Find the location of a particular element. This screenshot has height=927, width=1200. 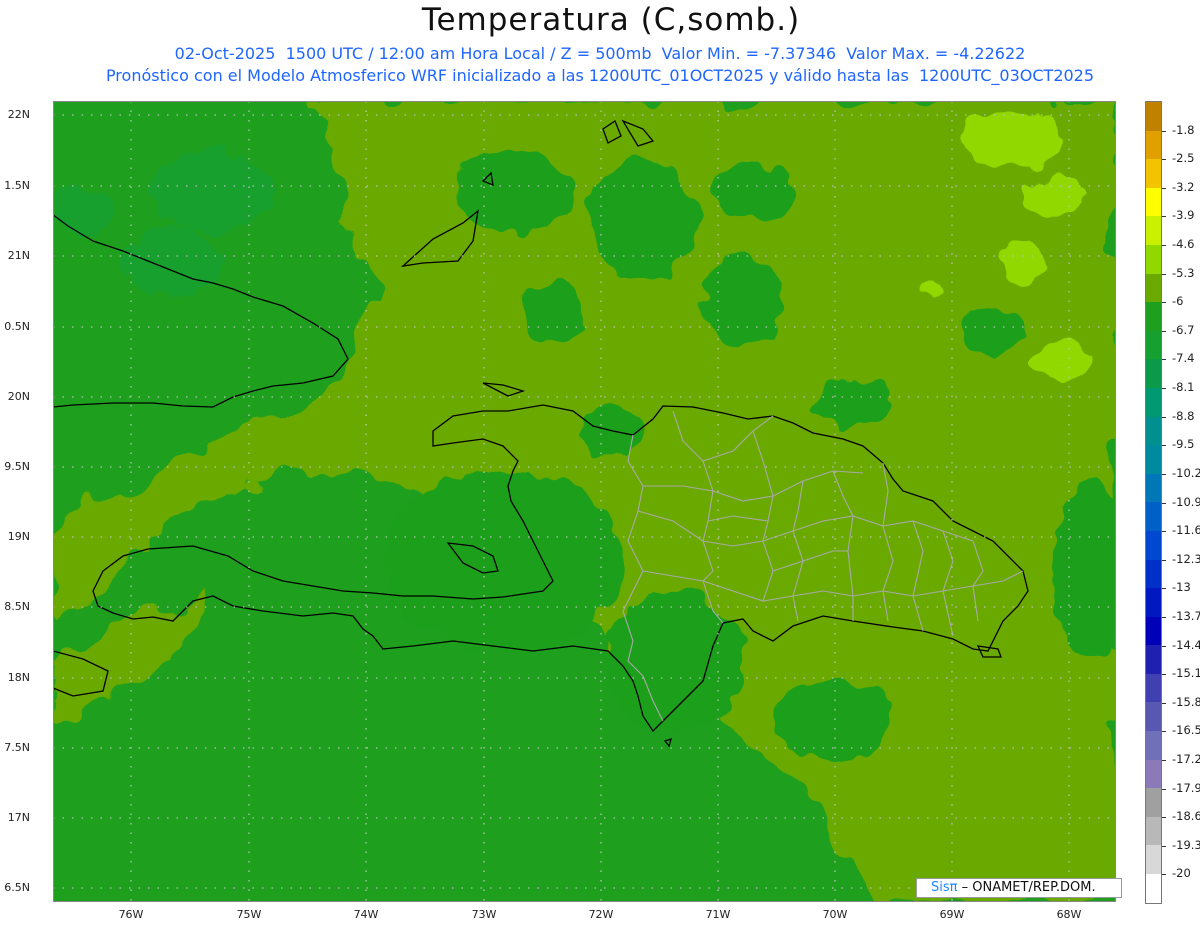

colorbar-label: -3.9 is located at coordinates (1183, 215).